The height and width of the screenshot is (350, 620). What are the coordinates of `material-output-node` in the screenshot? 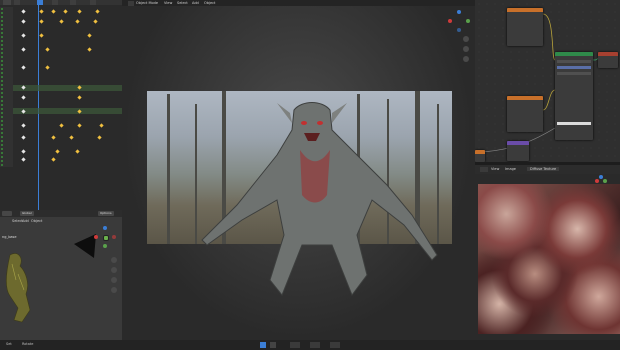 It's located at (608, 60).